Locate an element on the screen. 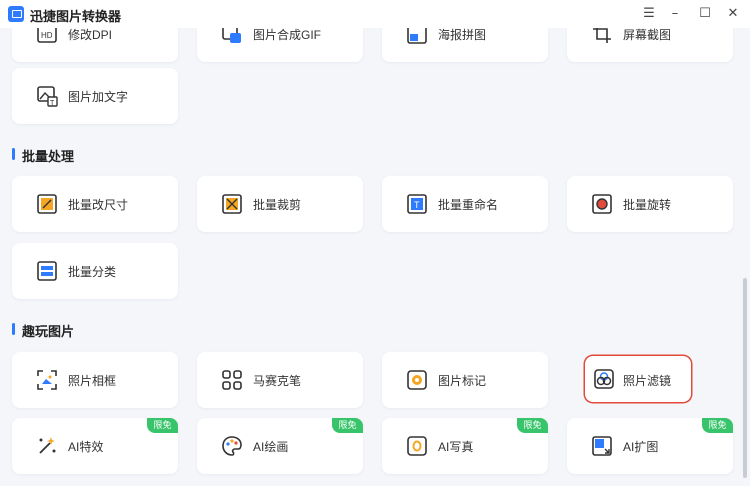 The height and width of the screenshot is (486, 750). card-label: AI写真 is located at coordinates (456, 447).